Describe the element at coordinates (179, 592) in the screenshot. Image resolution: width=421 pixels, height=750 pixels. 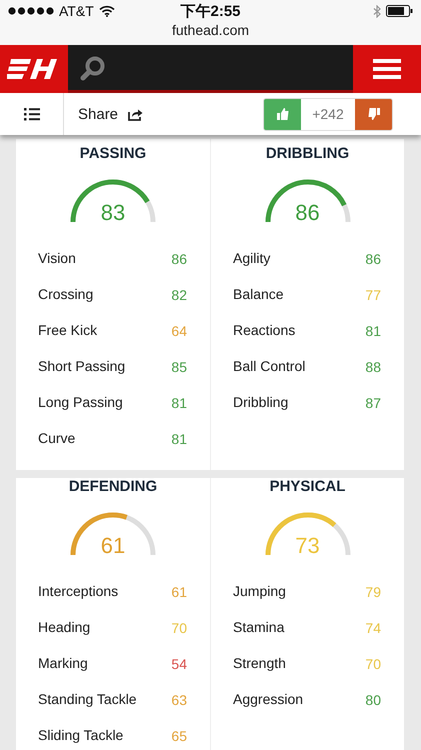
I see `stat-value: 61` at that location.